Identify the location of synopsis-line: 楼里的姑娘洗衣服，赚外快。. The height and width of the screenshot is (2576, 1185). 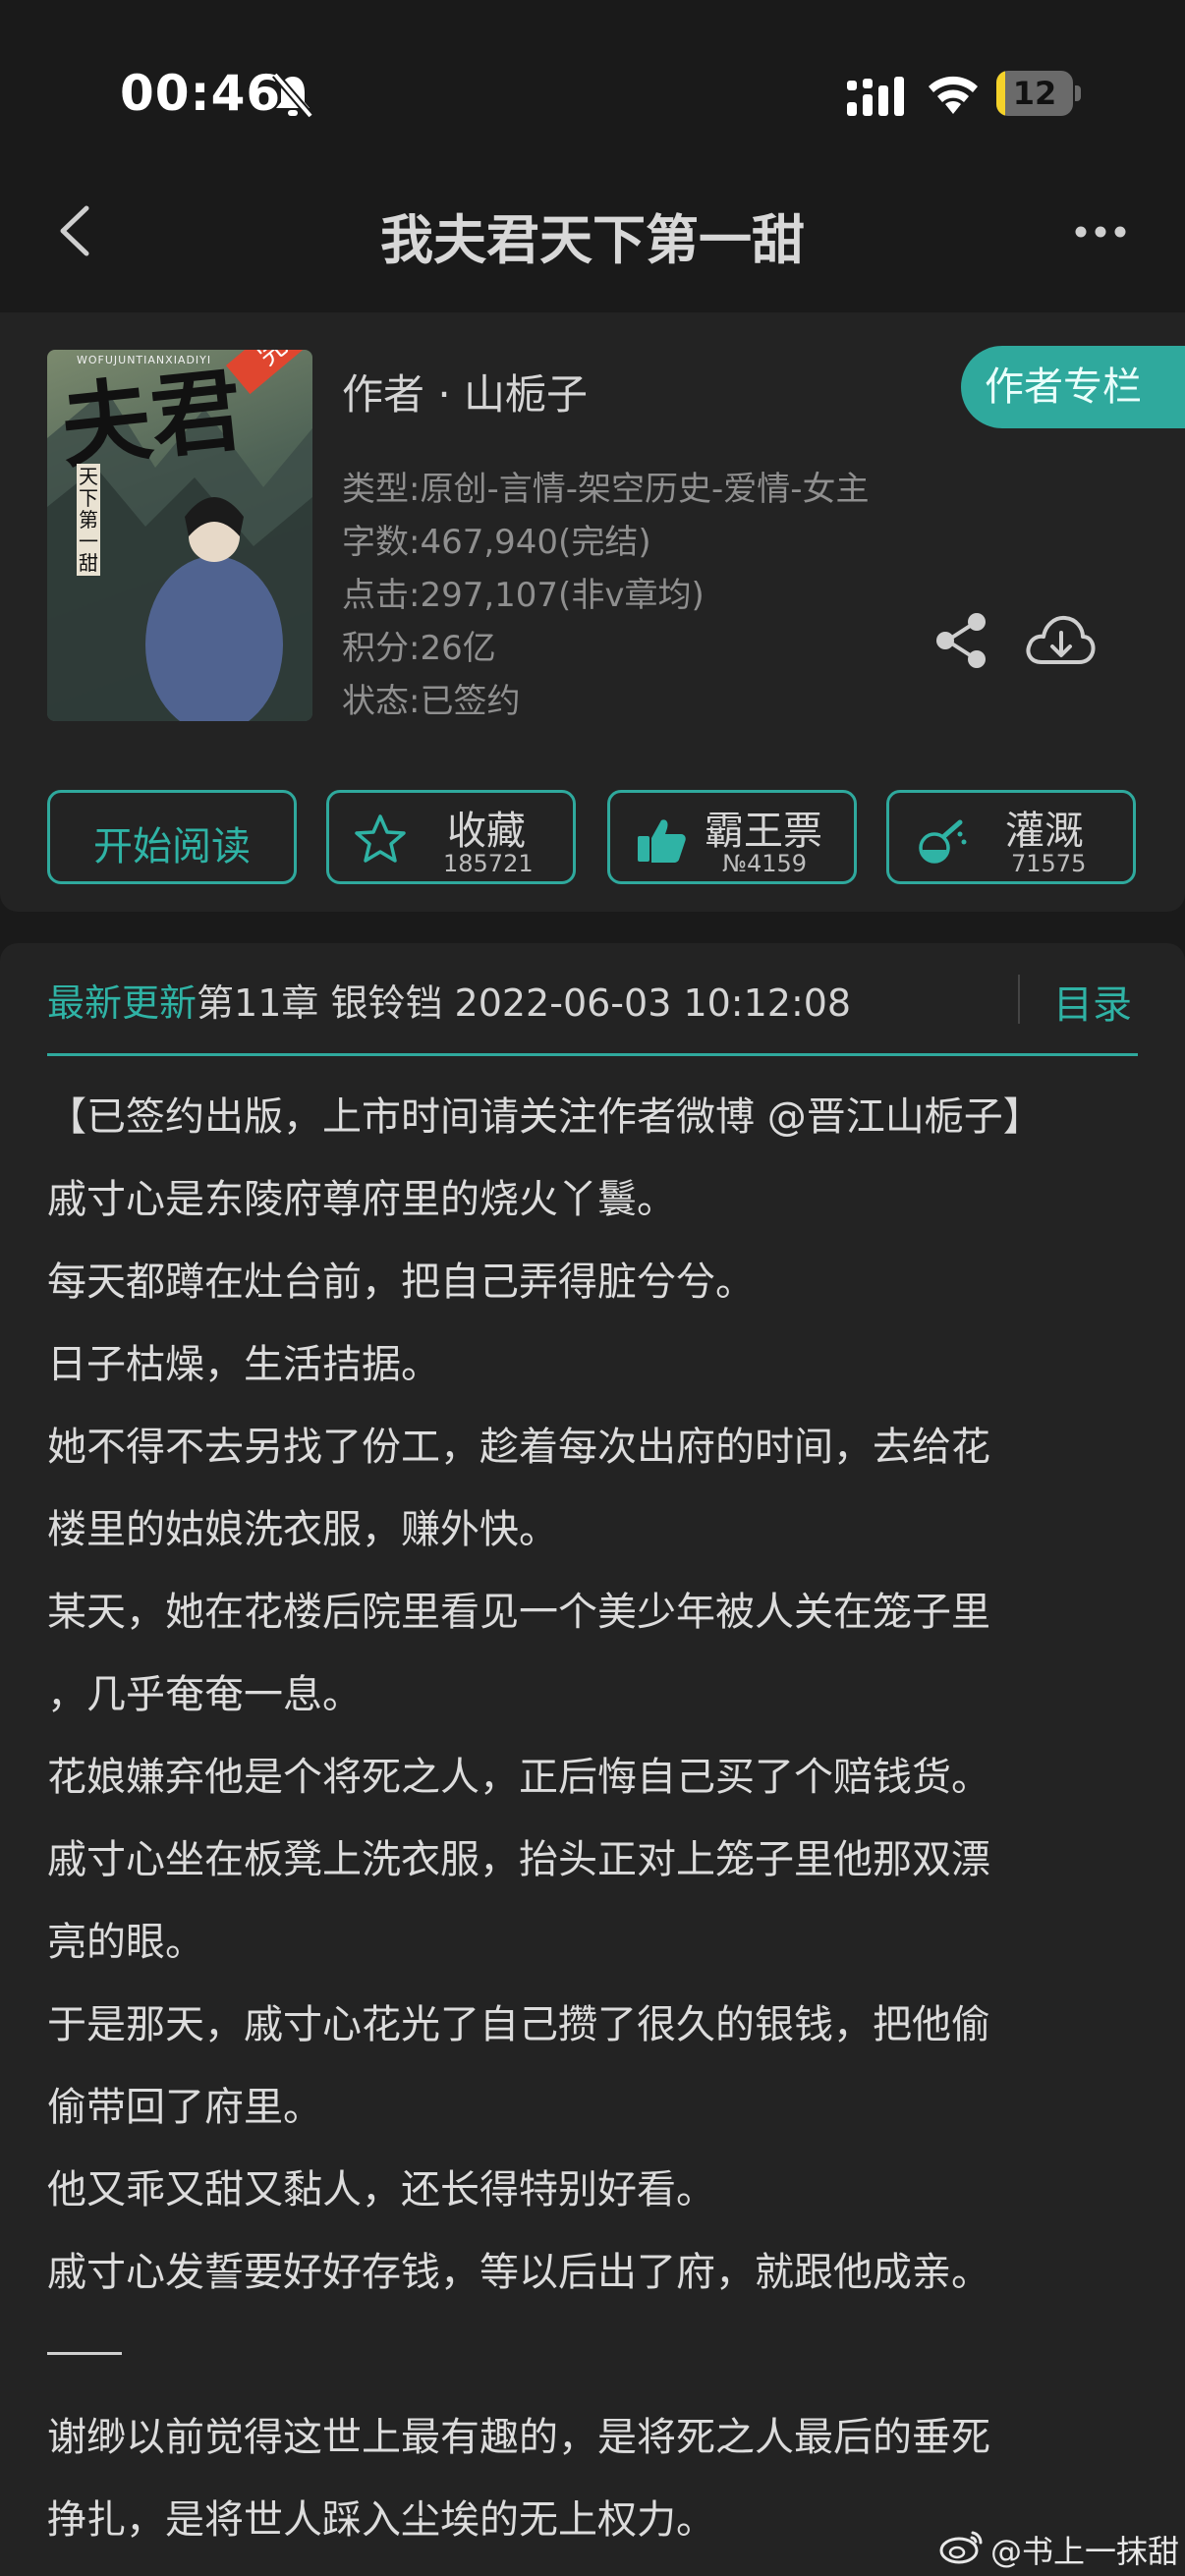
(303, 1529).